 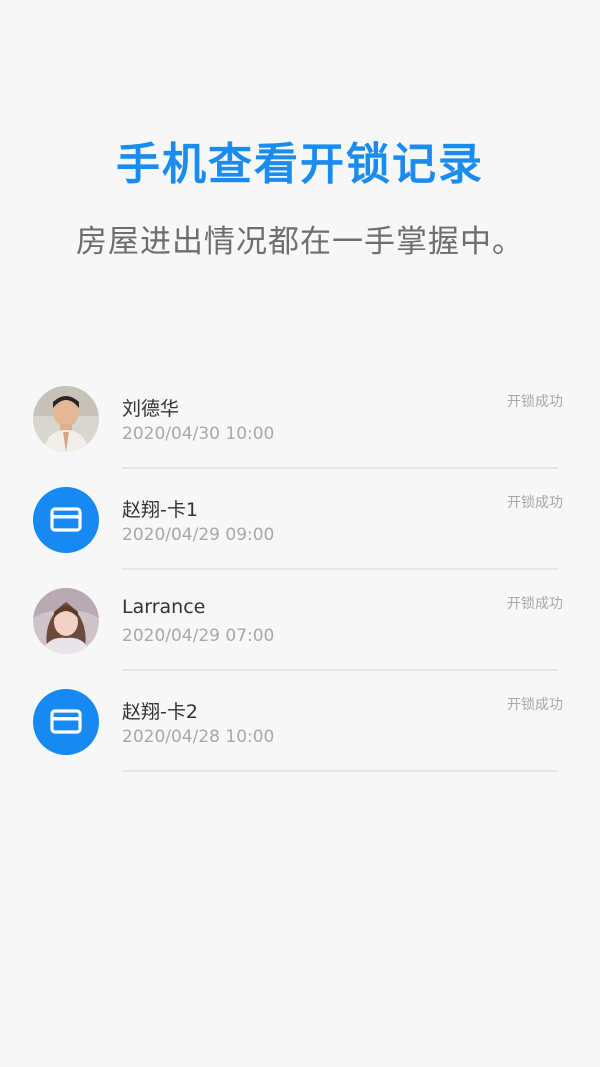 I want to click on record-name: 赵翔-卡2, so click(x=160, y=712).